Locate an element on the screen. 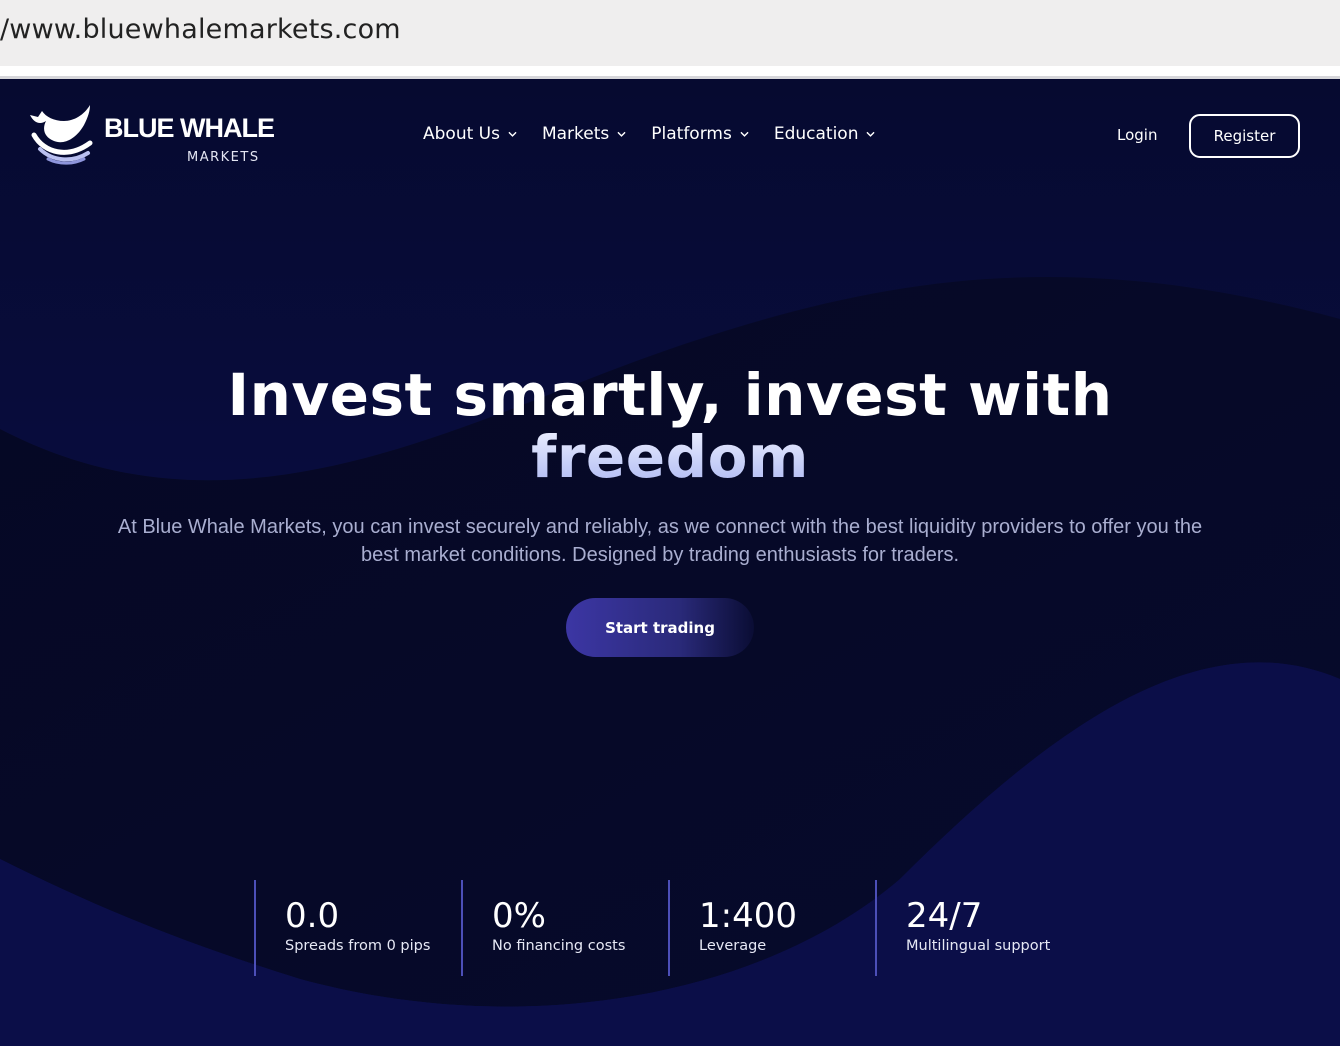  brand-subtitle: MARKETS is located at coordinates (223, 157).